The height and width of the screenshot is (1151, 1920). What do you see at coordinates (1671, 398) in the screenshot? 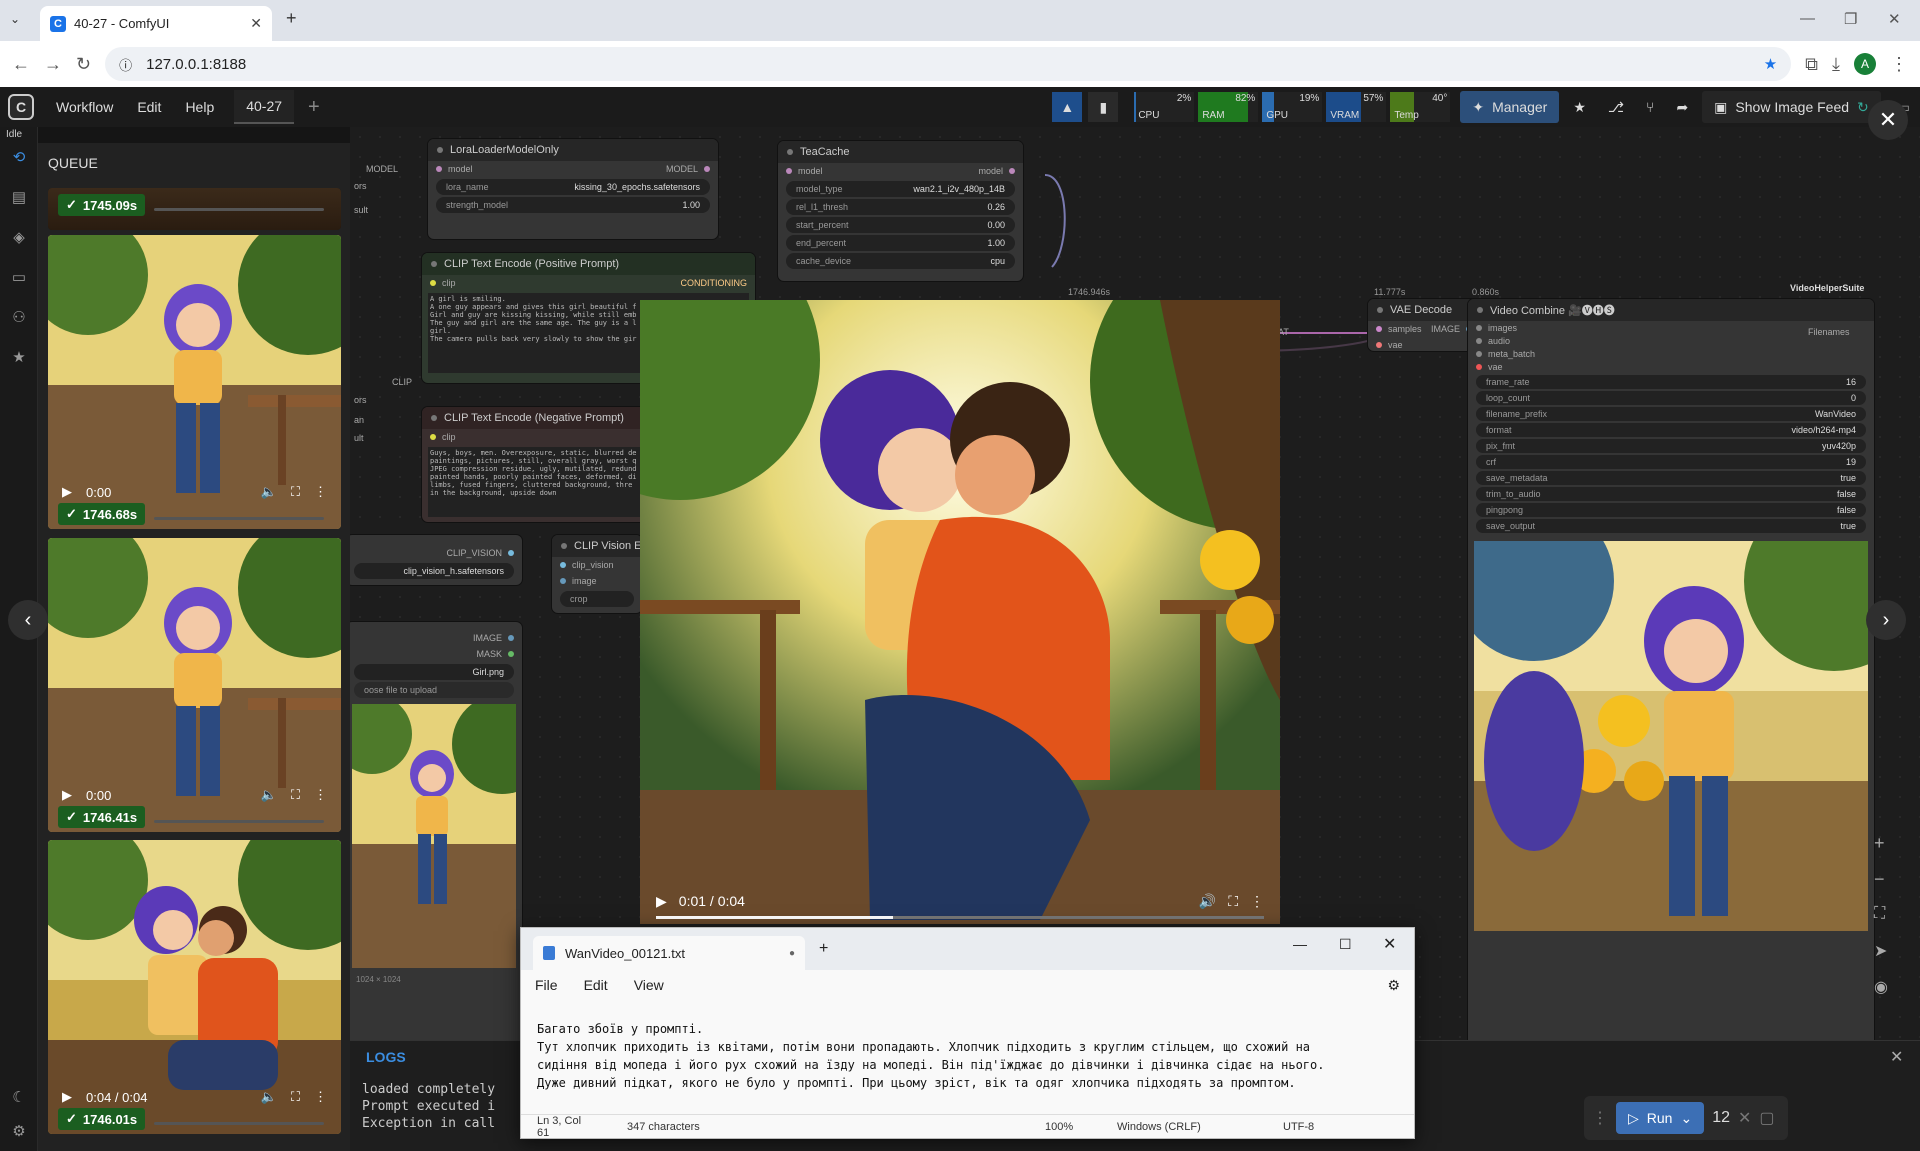
I see `widget-loop-count: loop_count 0` at bounding box center [1671, 398].